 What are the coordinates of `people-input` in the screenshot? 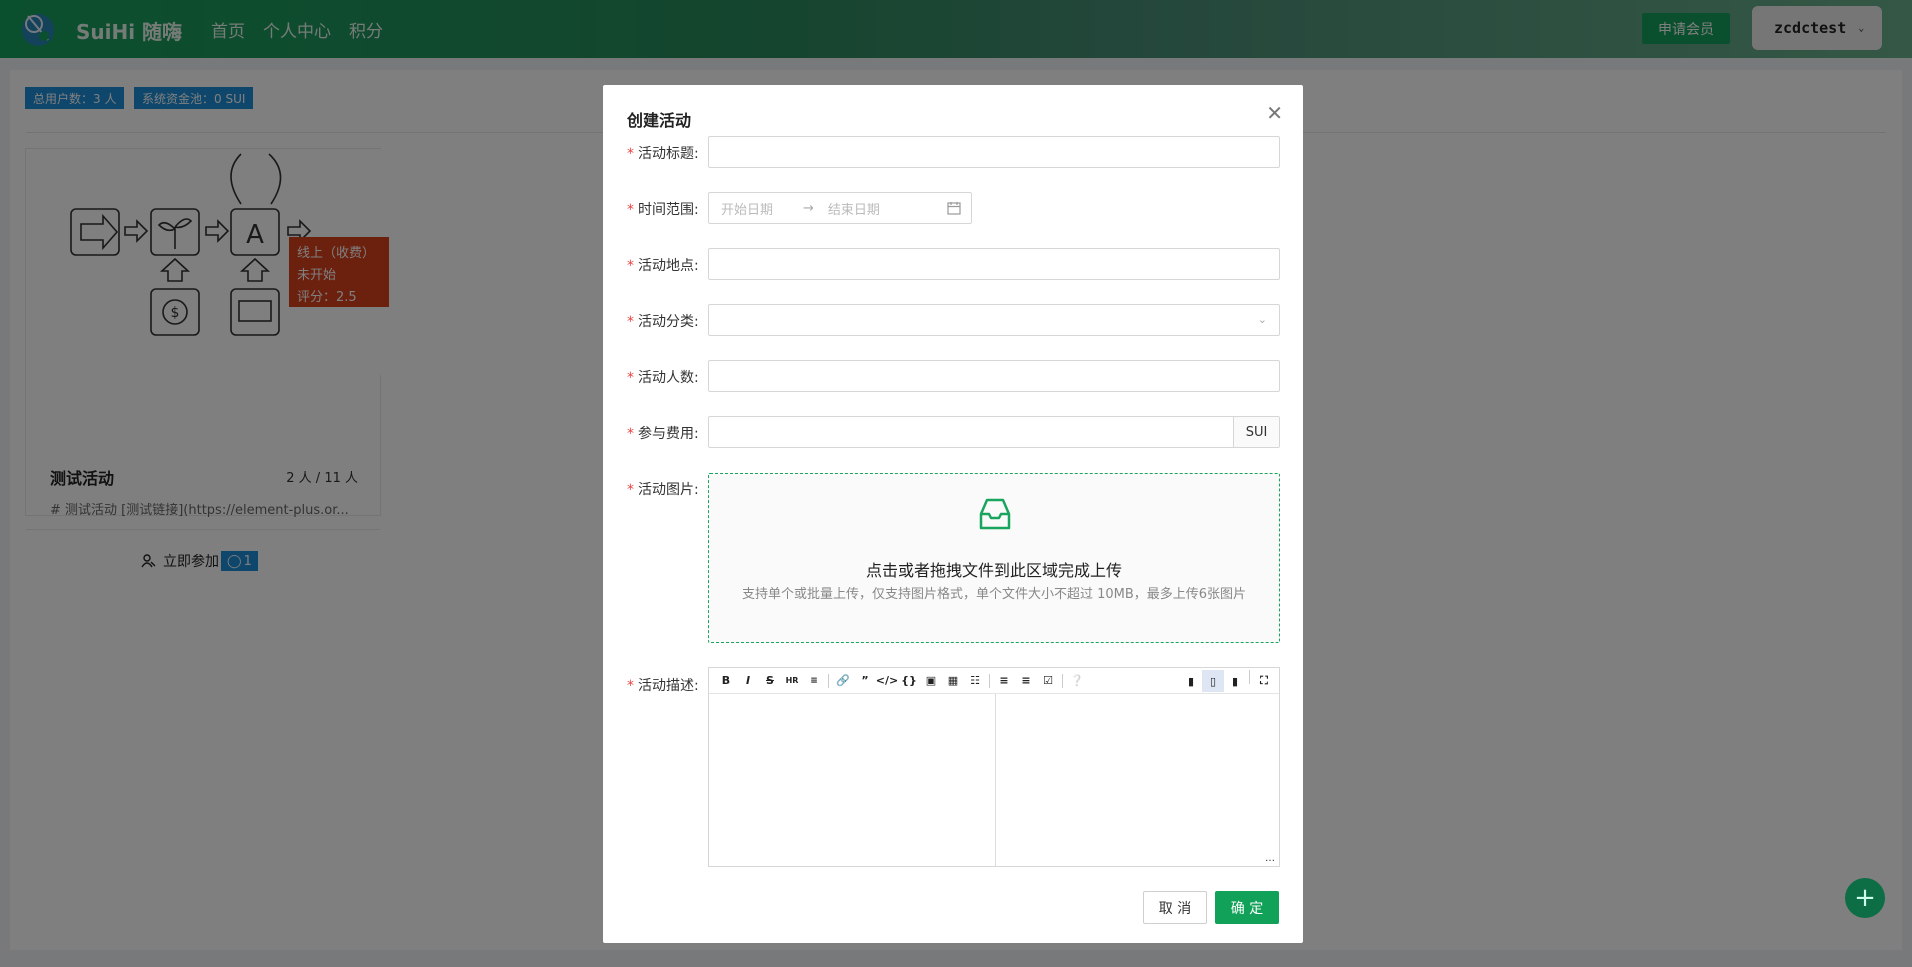 It's located at (994, 376).